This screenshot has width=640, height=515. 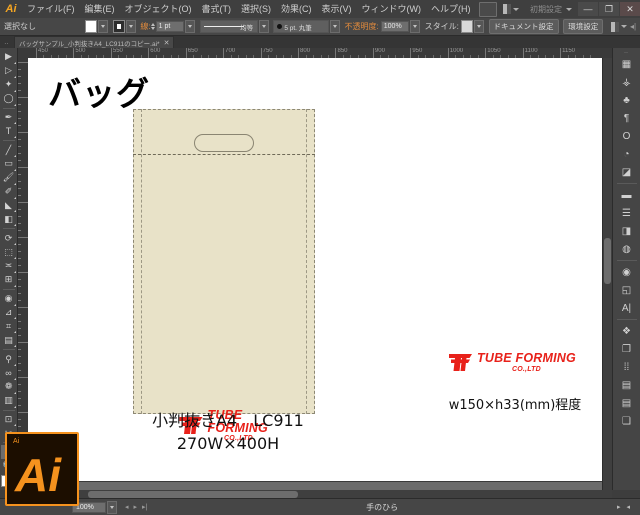 I want to click on opacity-field: 100%, so click(x=395, y=26).